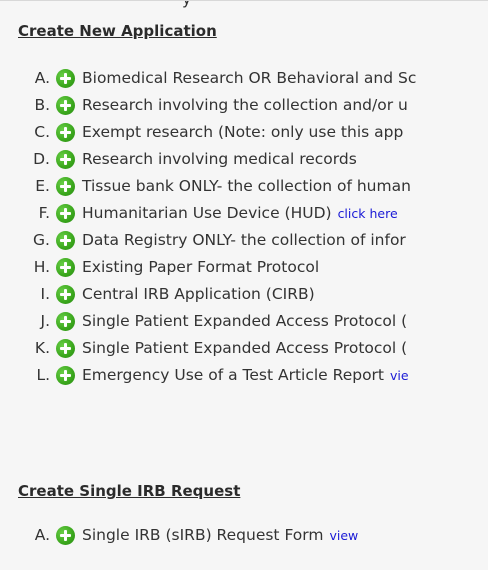 Image resolution: width=488 pixels, height=570 pixels. What do you see at coordinates (202, 535) in the screenshot?
I see `item-label: Single IRB (sIRB) Request Form` at bounding box center [202, 535].